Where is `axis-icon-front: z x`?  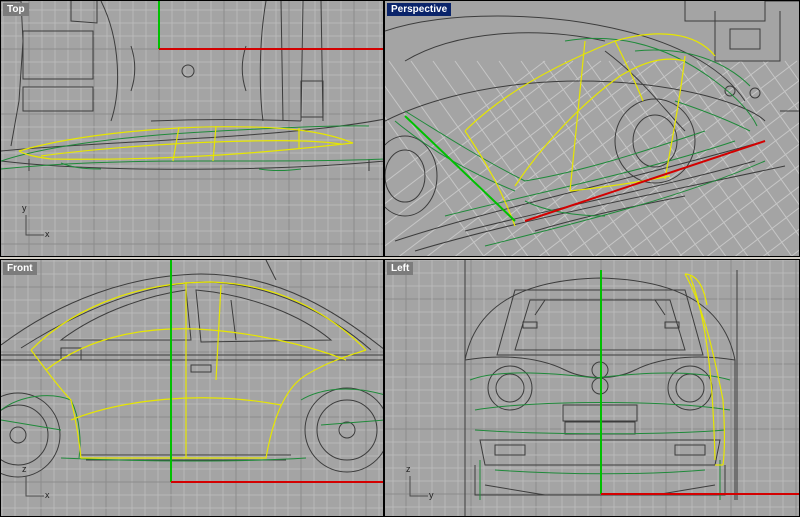 axis-icon-front: z x is located at coordinates (40, 483).